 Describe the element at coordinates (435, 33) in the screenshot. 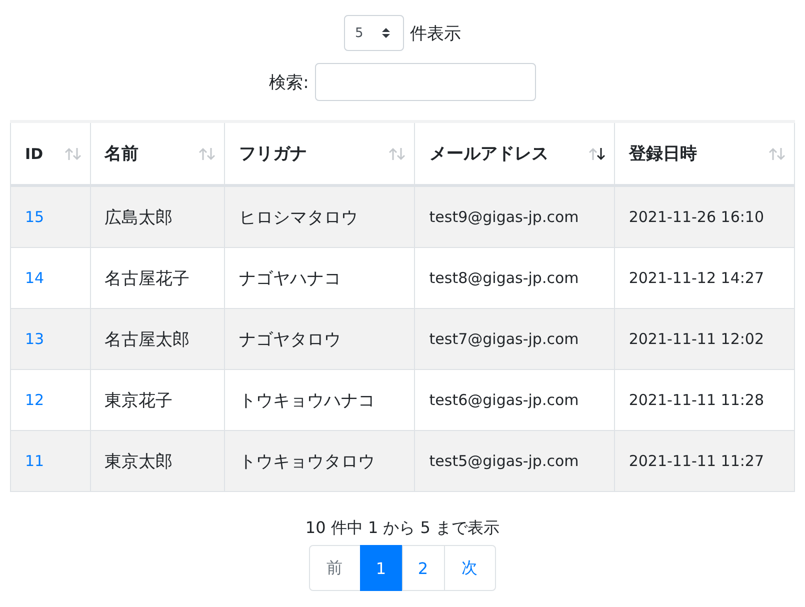

I see `page-size-label: 件表示` at that location.